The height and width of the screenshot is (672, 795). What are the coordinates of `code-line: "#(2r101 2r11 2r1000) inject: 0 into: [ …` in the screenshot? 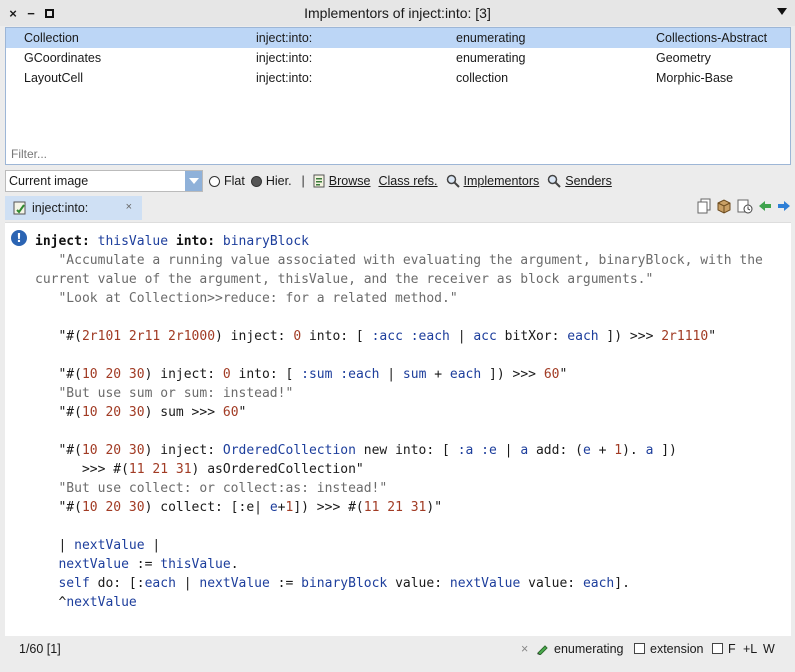 It's located at (409, 336).